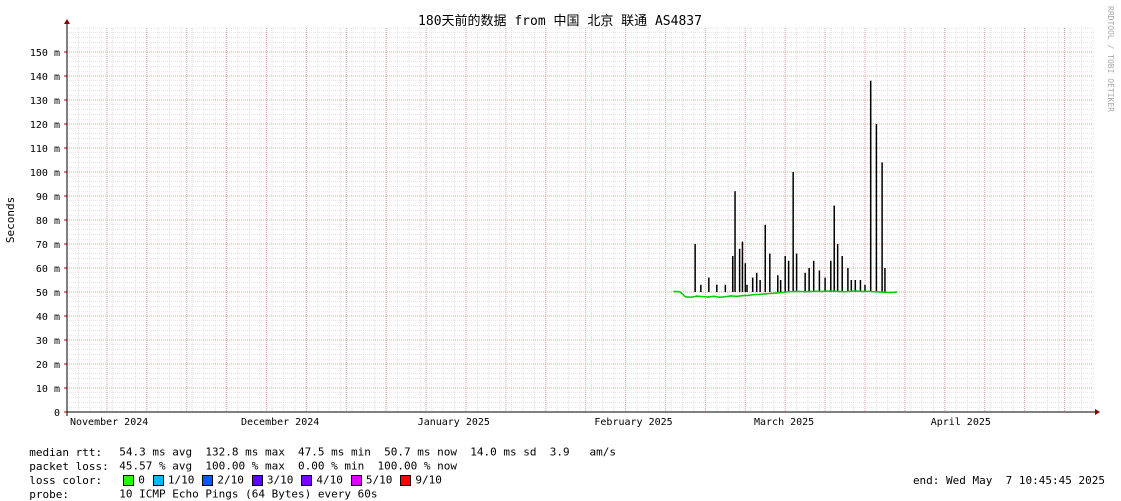  I want to click on y-tick-label: 110 m, so click(45, 149).